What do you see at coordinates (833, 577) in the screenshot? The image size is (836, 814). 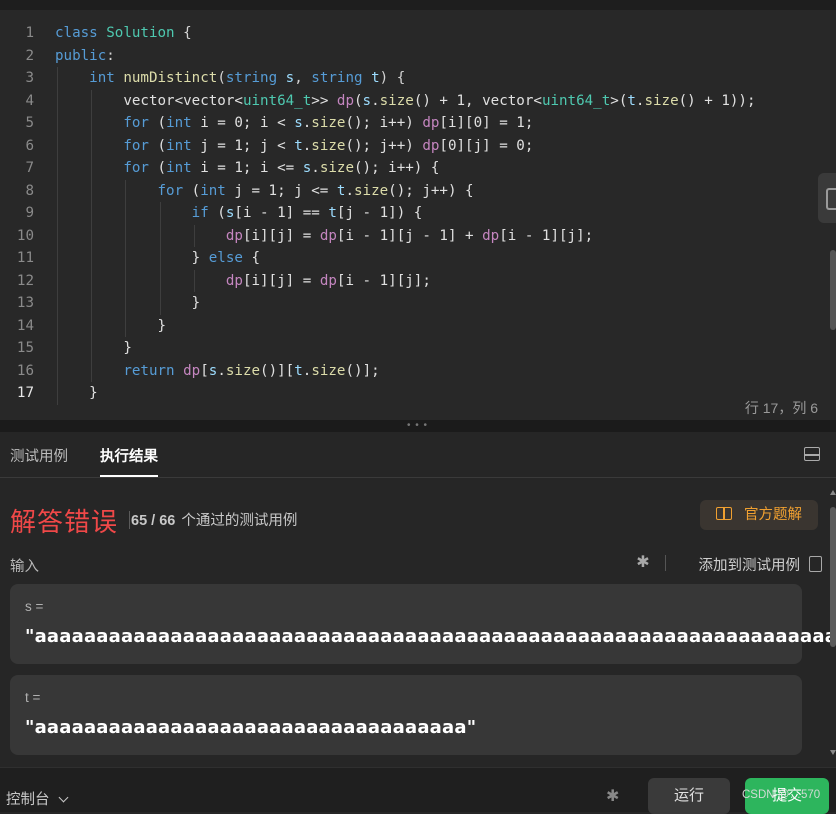 I see `panel-scrollbar` at bounding box center [833, 577].